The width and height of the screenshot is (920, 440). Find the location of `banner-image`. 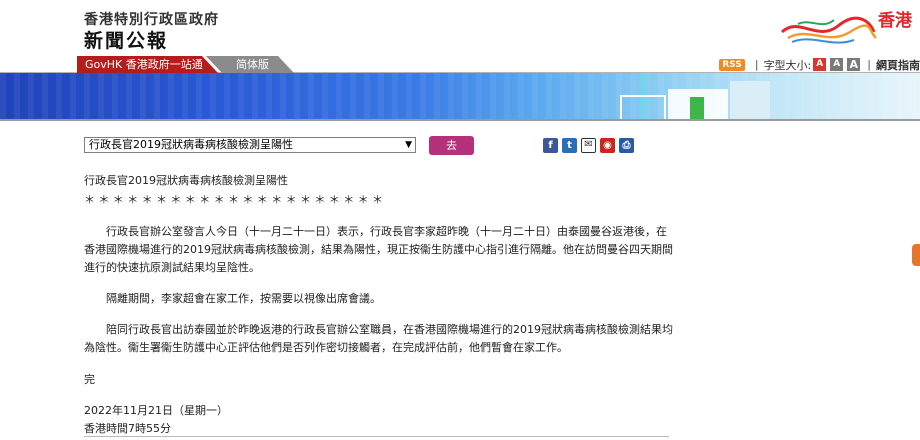

banner-image is located at coordinates (460, 96).